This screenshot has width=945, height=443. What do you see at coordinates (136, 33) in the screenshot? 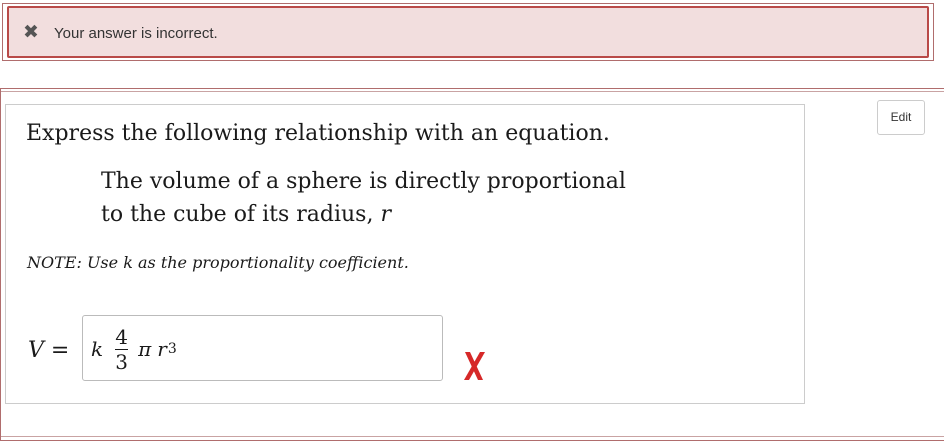
I see `alert-message: Your answer is incorrect.` at bounding box center [136, 33].